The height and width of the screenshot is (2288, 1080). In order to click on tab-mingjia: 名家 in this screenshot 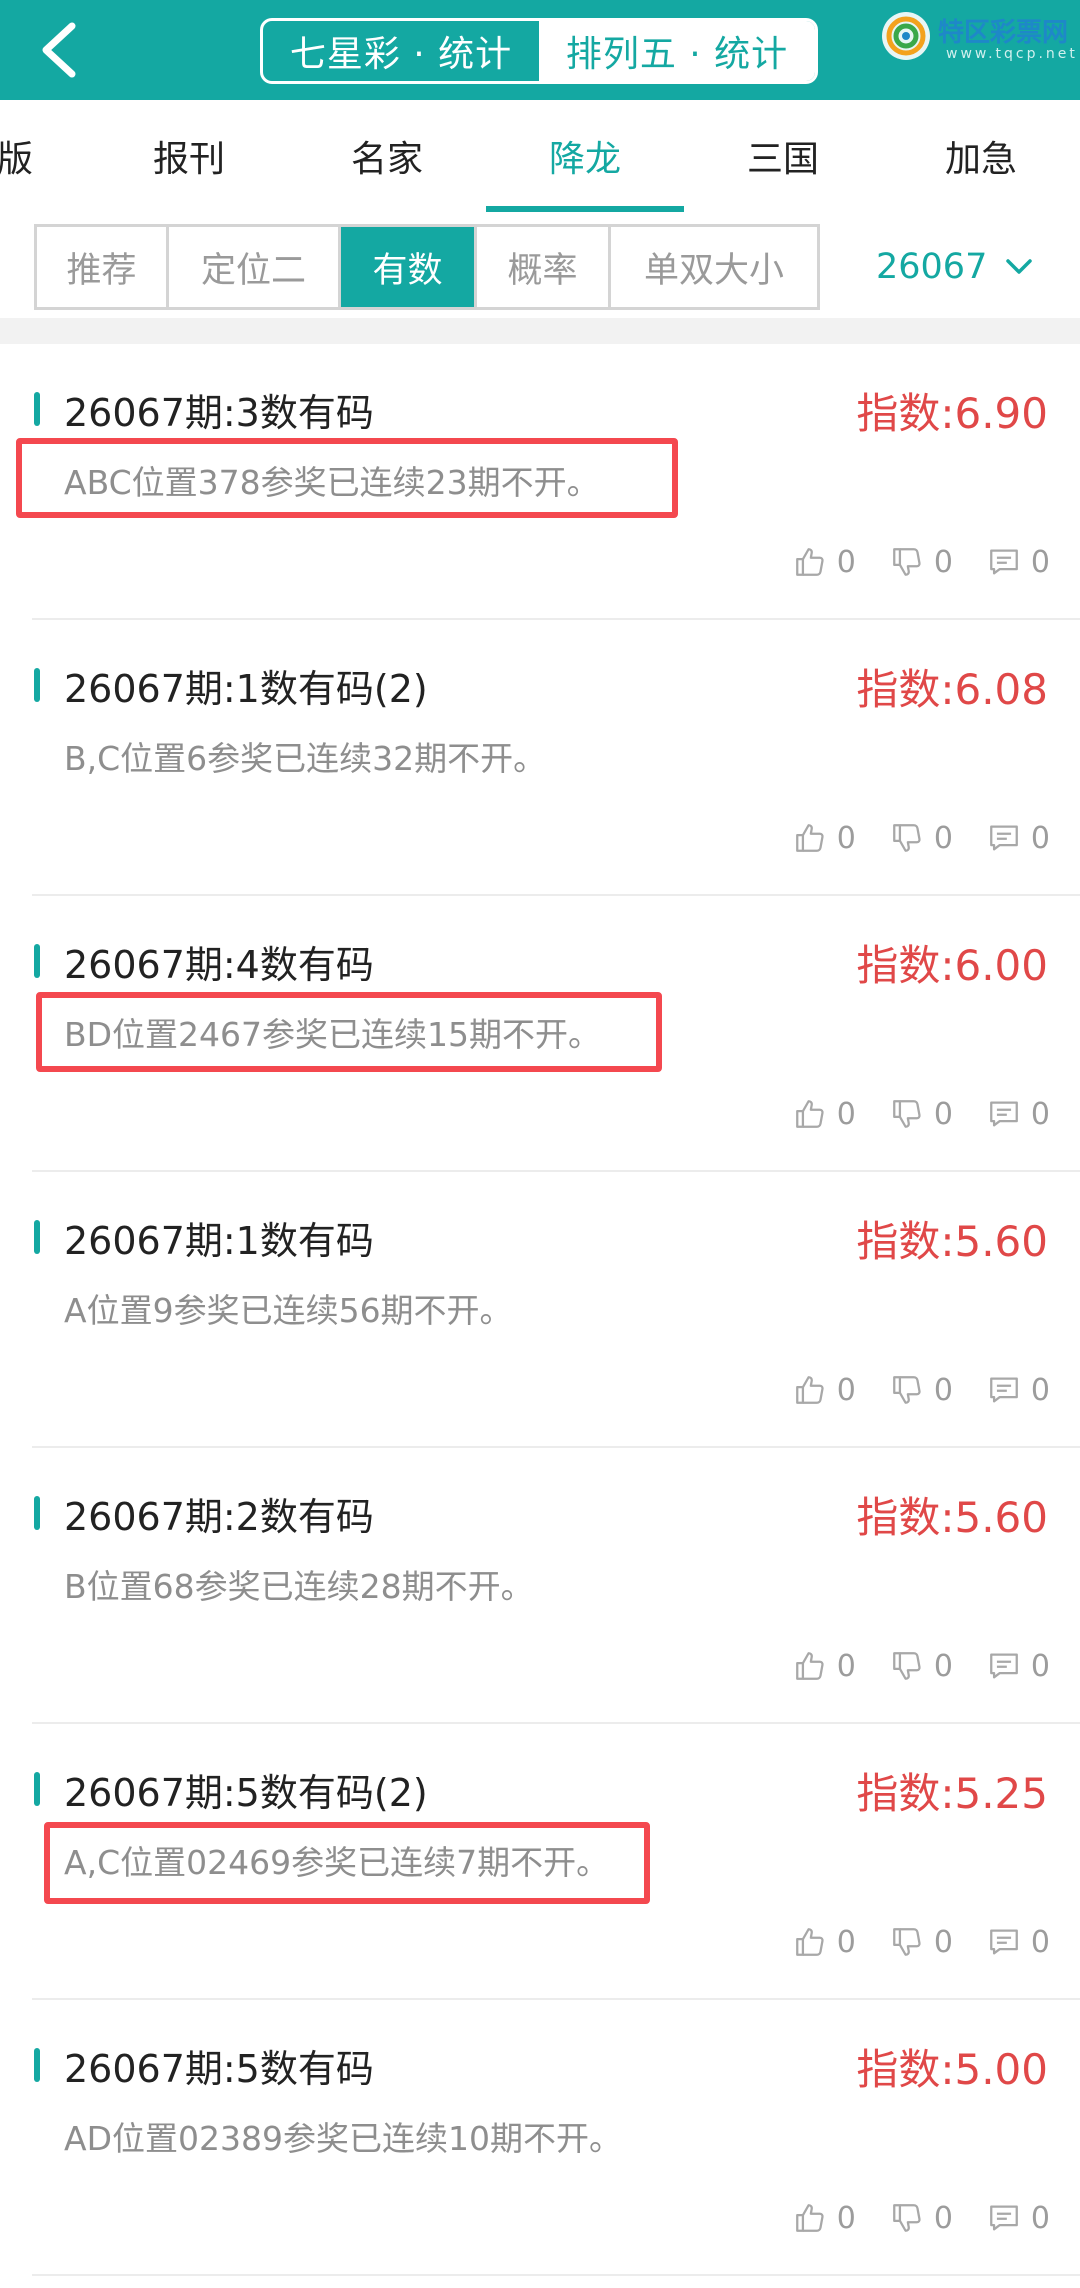, I will do `click(387, 156)`.